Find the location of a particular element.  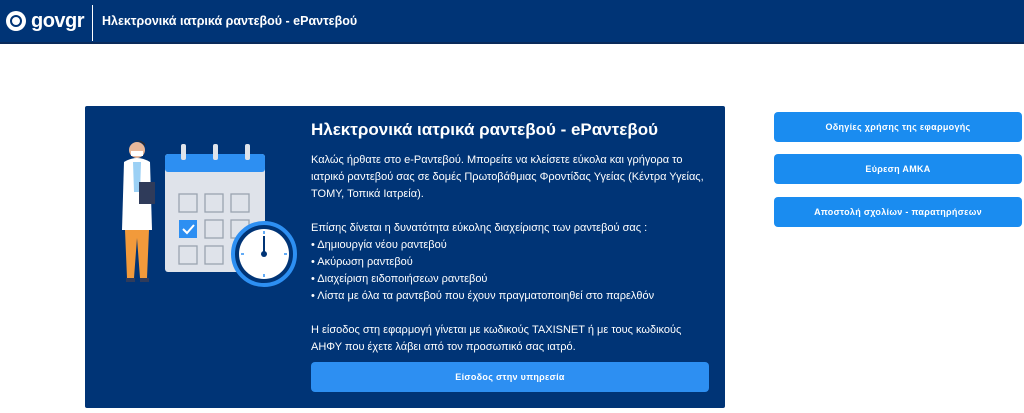

enter-service-button: Είσοδος στην υπηρεσία is located at coordinates (510, 377).